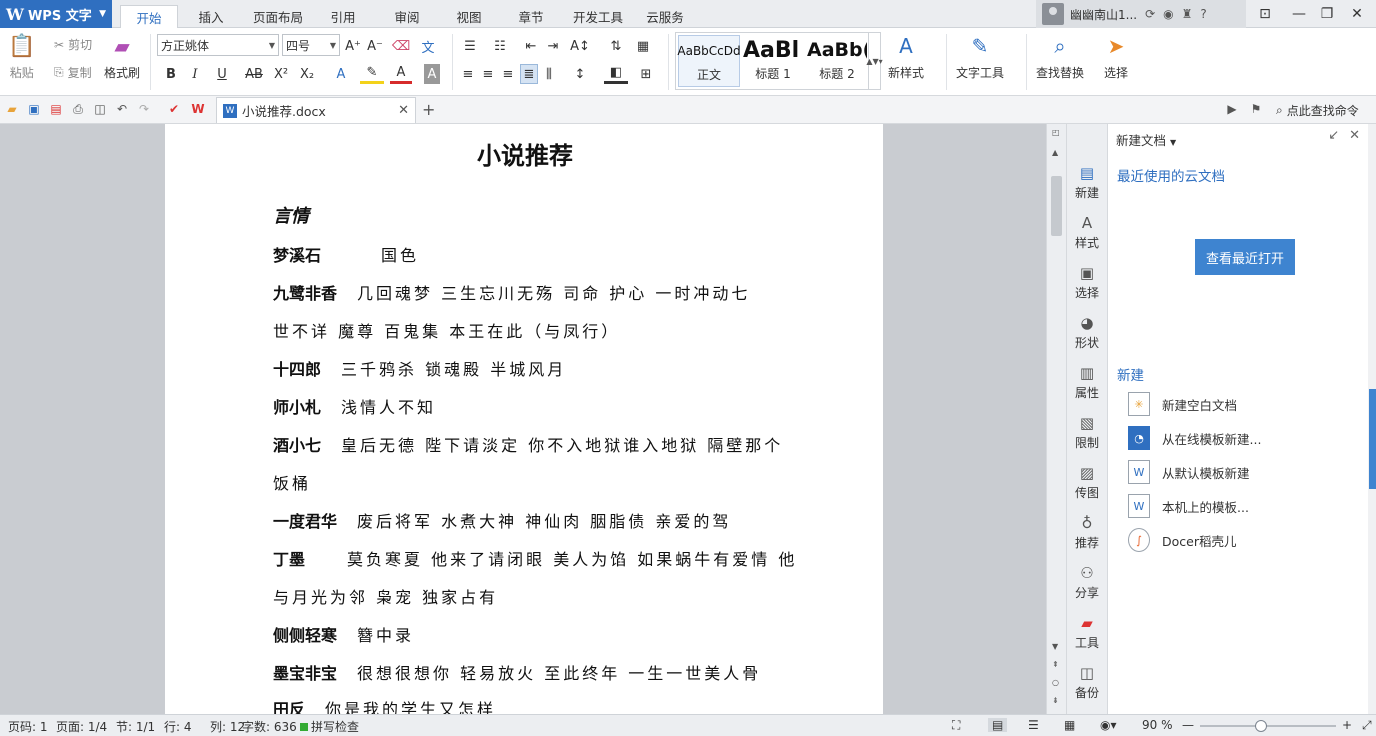  Describe the element at coordinates (580, 46) in the screenshot. I see `char-scale-icon: A↕` at that location.